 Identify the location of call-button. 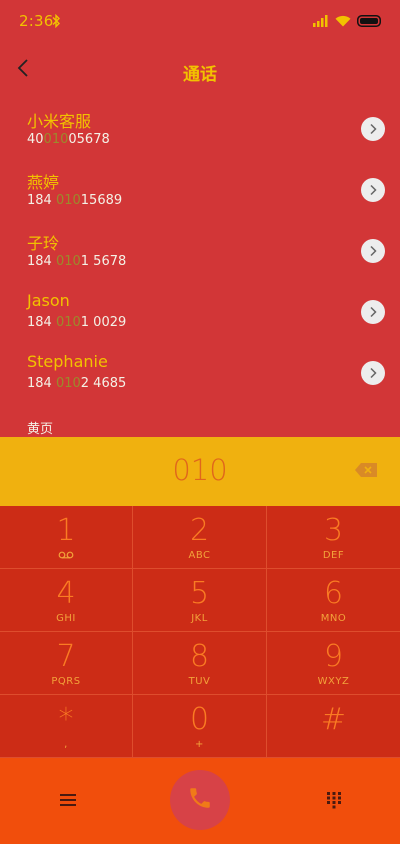
(200, 800).